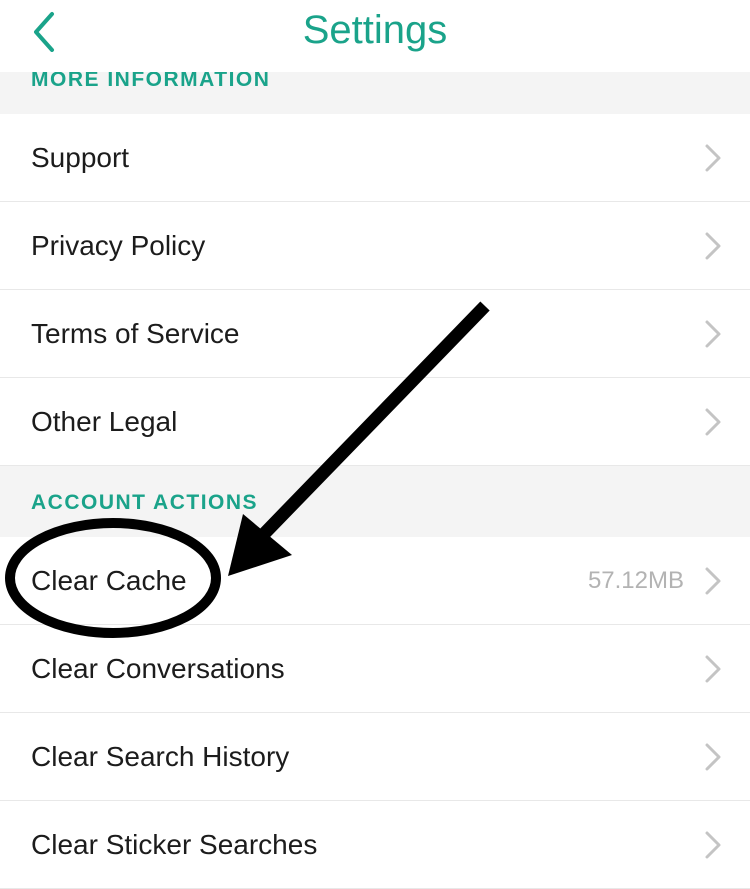 The width and height of the screenshot is (750, 889). What do you see at coordinates (375, 246) in the screenshot?
I see `settings-item-privacy-policy: Privacy Policy` at bounding box center [375, 246].